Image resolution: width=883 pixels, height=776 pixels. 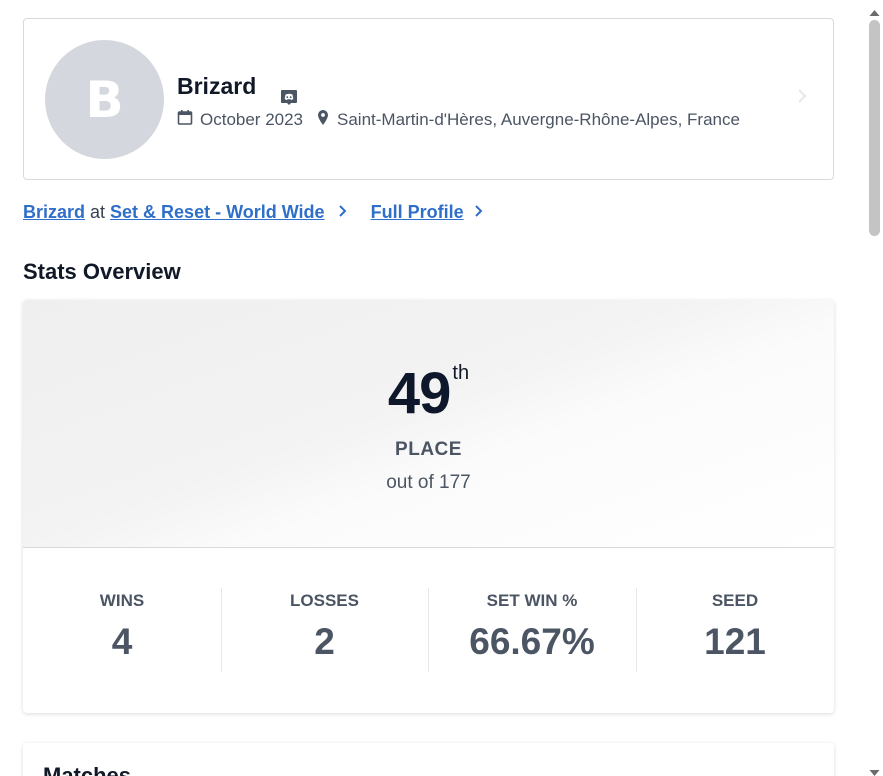 What do you see at coordinates (252, 119) in the screenshot?
I see `join-date: October 2023` at bounding box center [252, 119].